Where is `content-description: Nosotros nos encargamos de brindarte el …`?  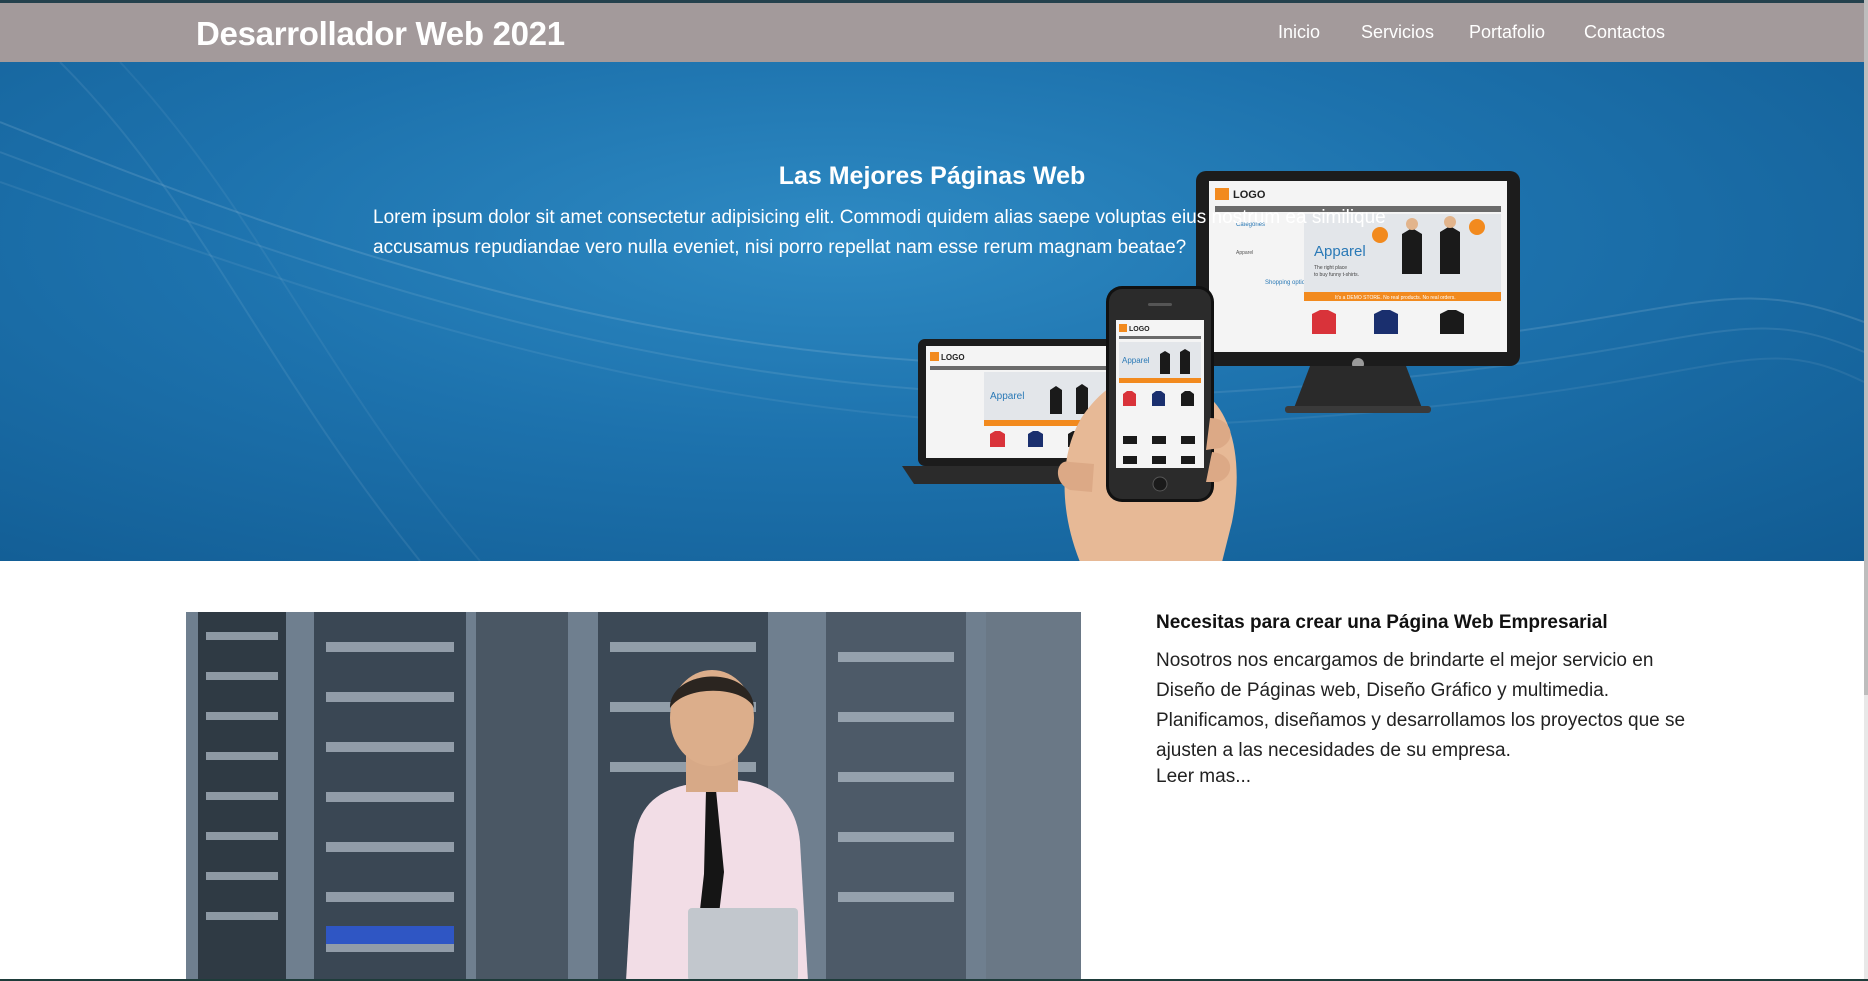 content-description: Nosotros nos encargamos de brindarte el … is located at coordinates (1421, 705).